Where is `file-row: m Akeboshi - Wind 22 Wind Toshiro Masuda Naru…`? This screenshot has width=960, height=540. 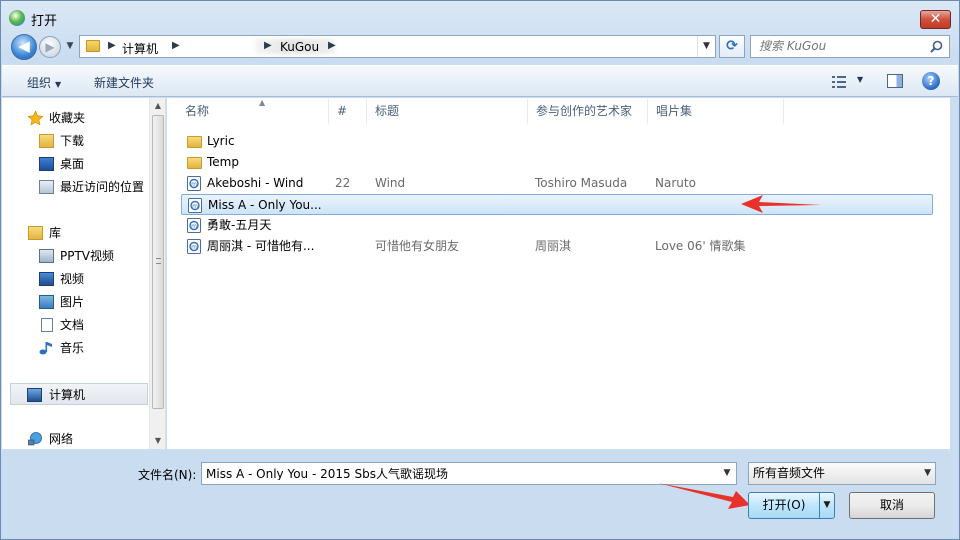
file-row: m Akeboshi - Wind 22 Wind Toshiro Masuda Naru… is located at coordinates (557, 183).